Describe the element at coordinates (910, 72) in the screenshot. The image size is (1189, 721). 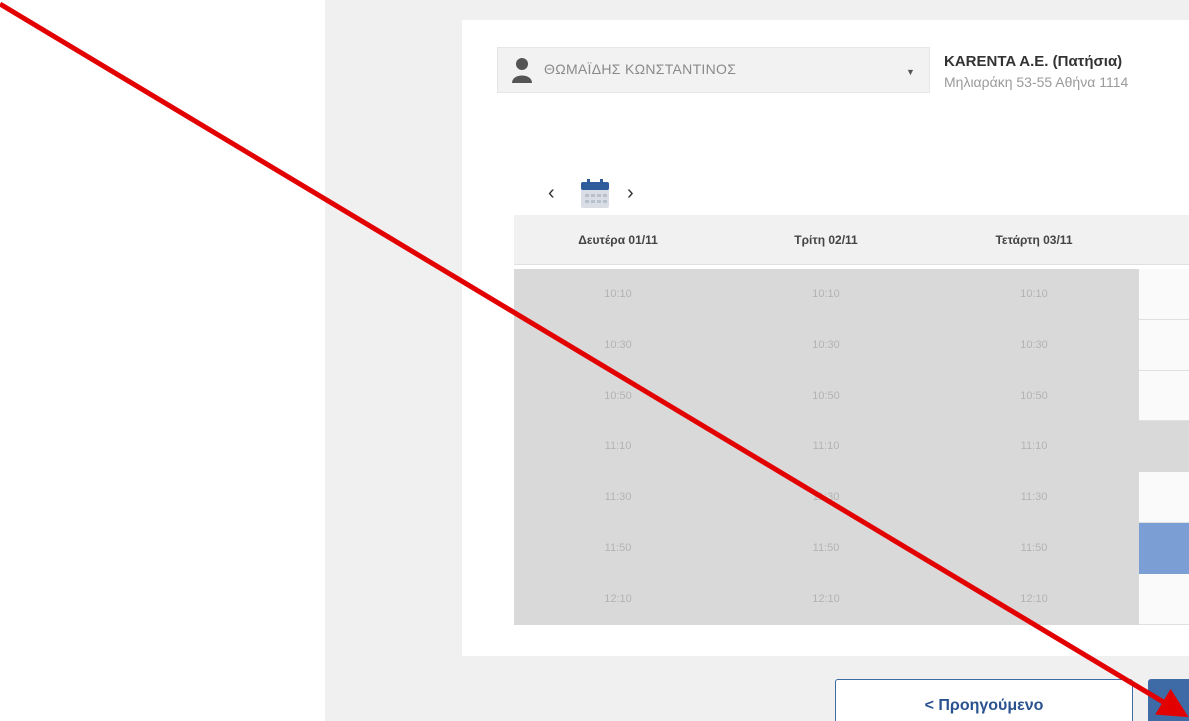
I see `chevron-down-icon: ▼` at that location.